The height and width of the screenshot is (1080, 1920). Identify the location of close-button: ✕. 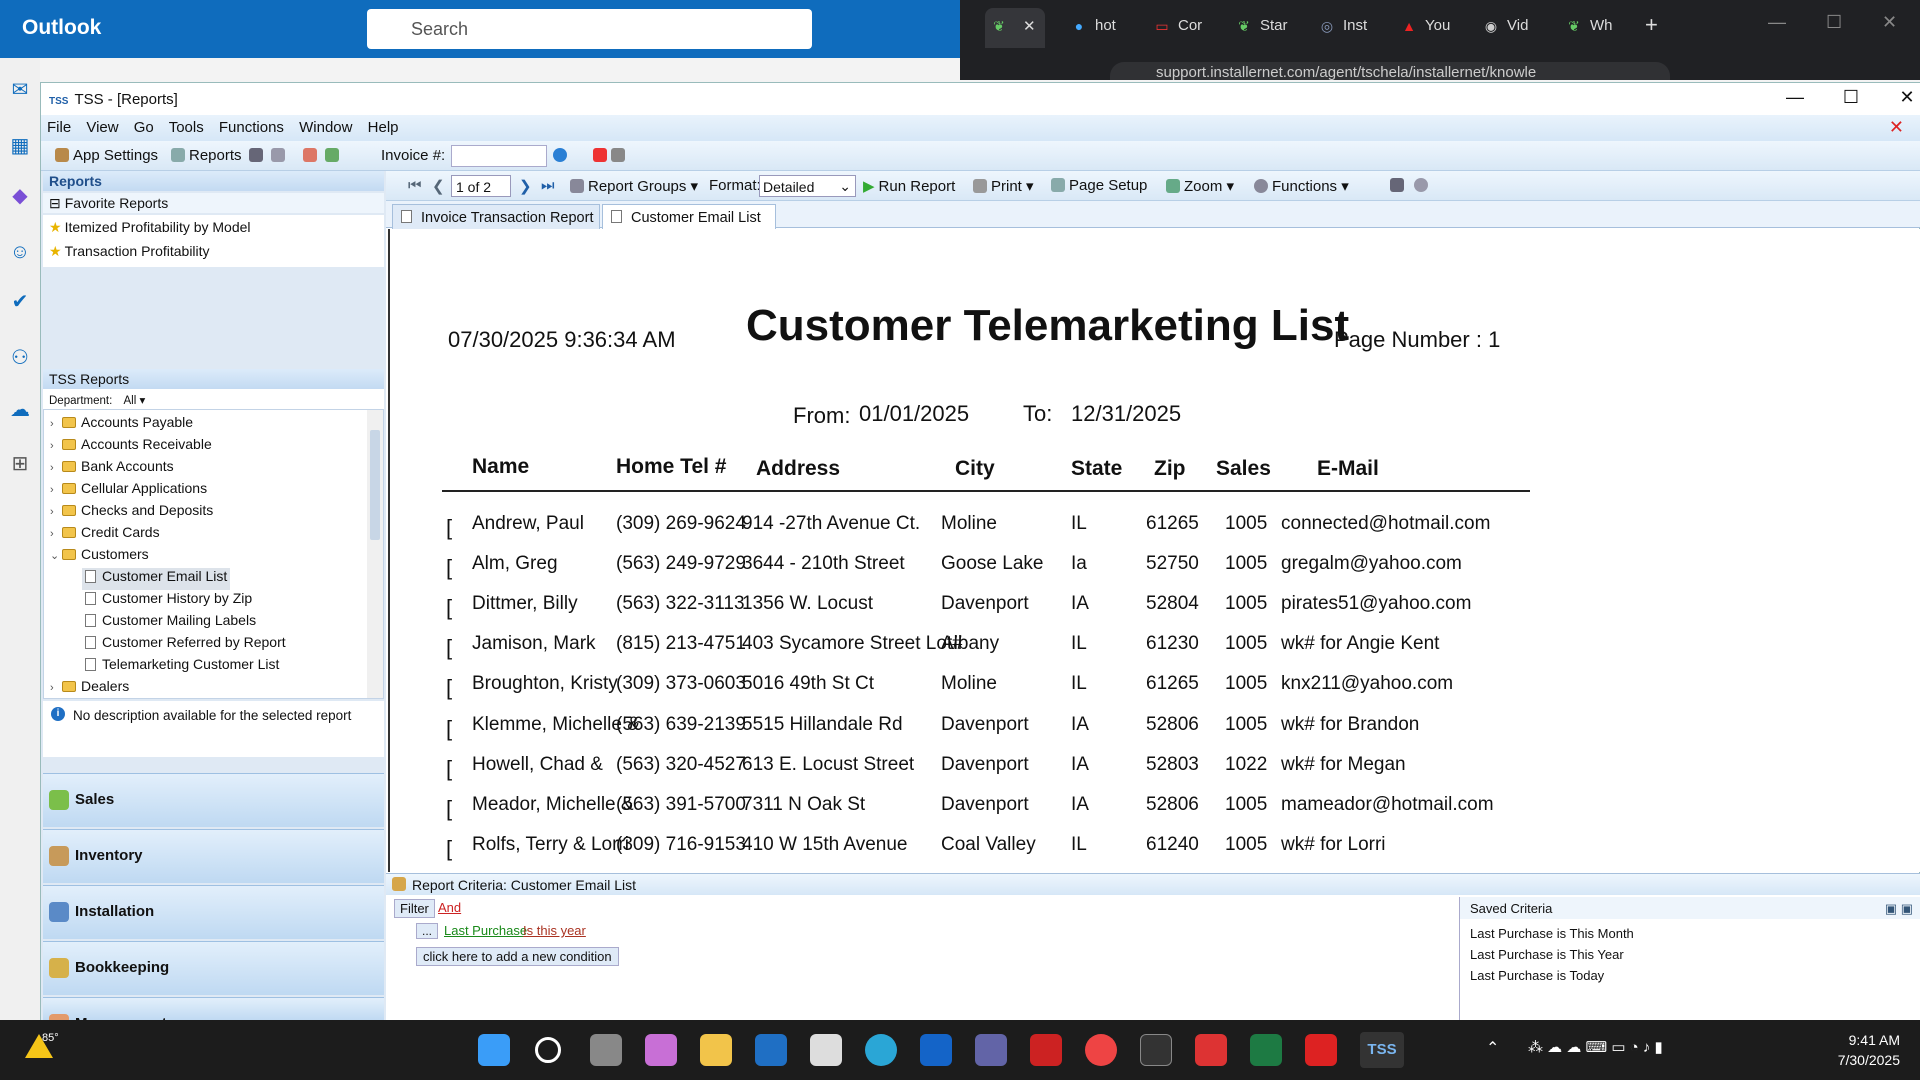
(1889, 22).